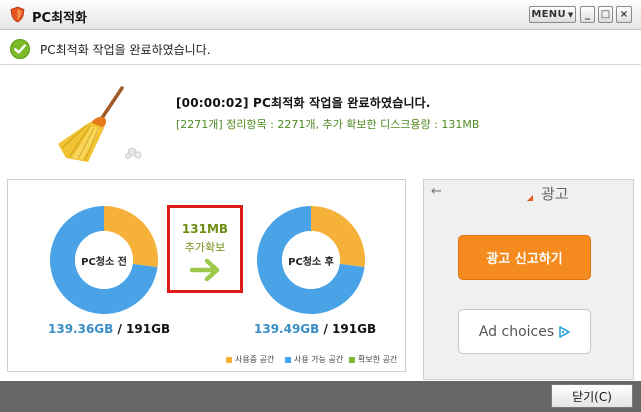 The height and width of the screenshot is (412, 641). I want to click on menu-label: MENU, so click(548, 14).